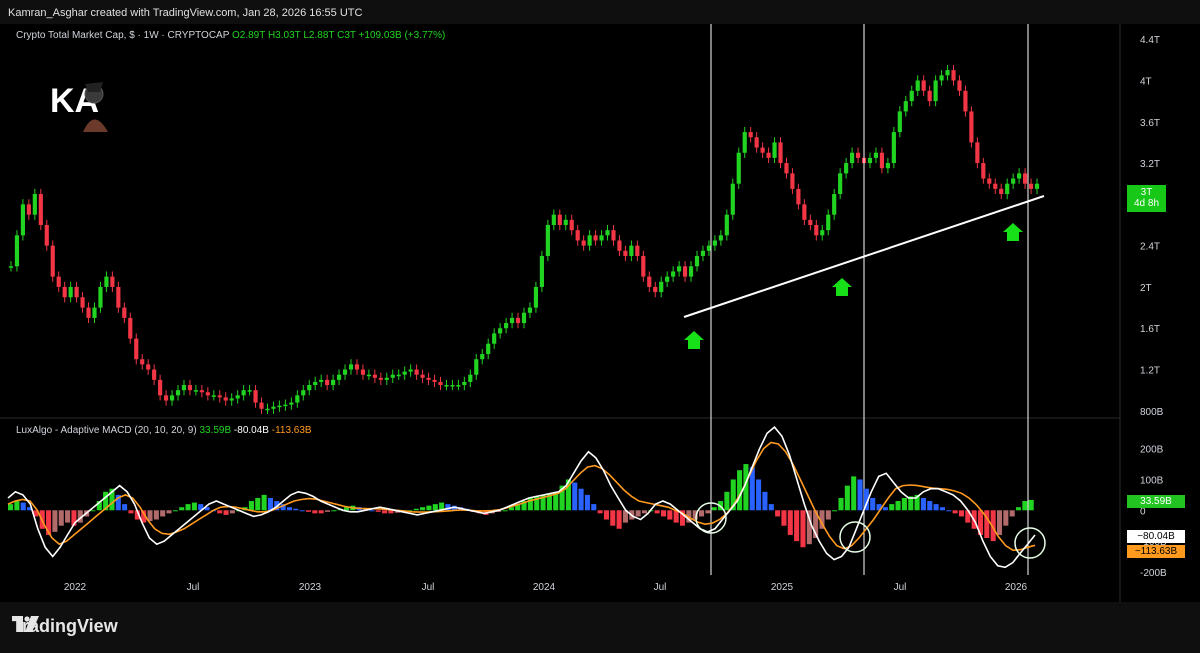 The height and width of the screenshot is (653, 1200). What do you see at coordinates (106, 430) in the screenshot?
I see `macd-indicator-name: LuxAlgo - Adaptive MACD (20, 10, 20, 9)` at bounding box center [106, 430].